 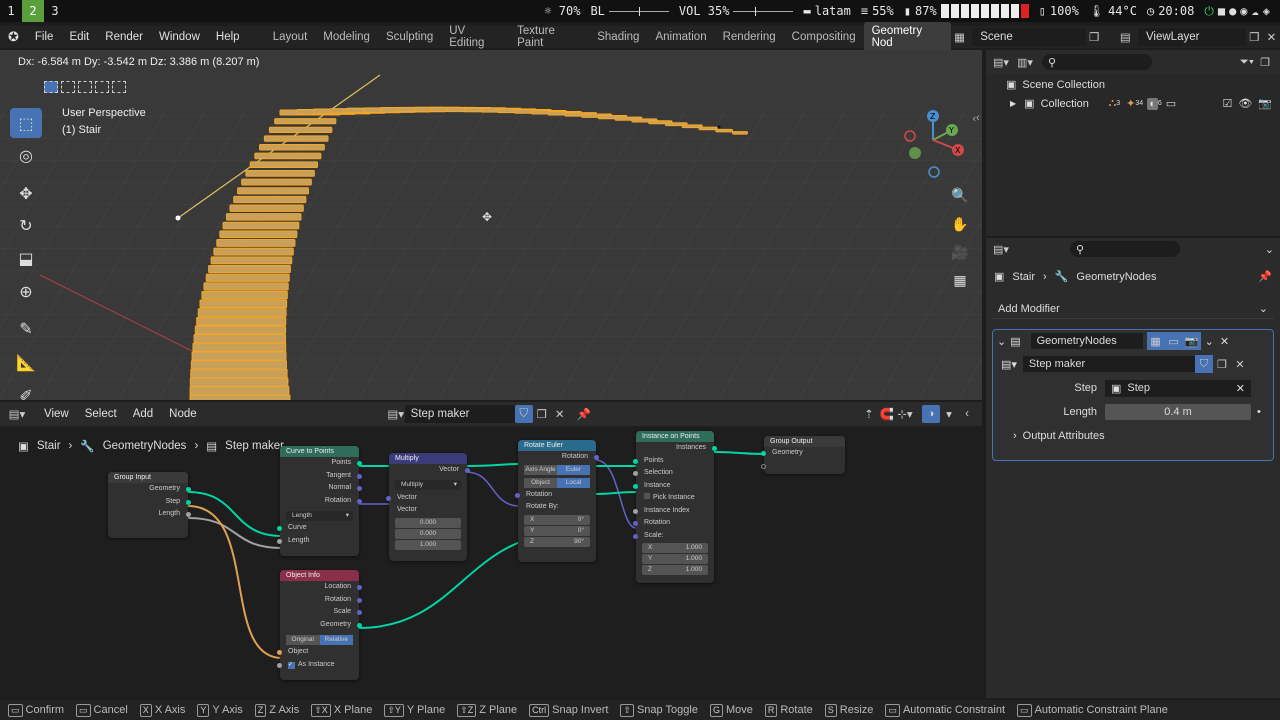 What do you see at coordinates (967, 414) in the screenshot?
I see `sidebar-toggle-icon: ‹` at bounding box center [967, 414].